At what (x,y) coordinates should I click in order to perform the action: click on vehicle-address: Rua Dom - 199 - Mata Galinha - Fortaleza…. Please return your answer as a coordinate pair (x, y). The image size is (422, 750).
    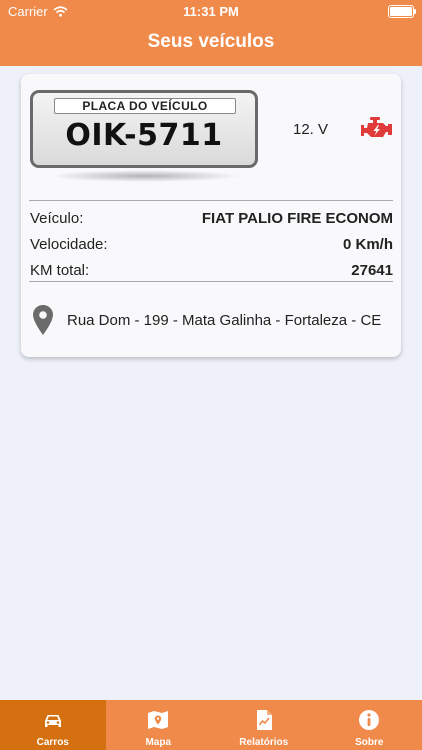
    Looking at the image, I should click on (224, 320).